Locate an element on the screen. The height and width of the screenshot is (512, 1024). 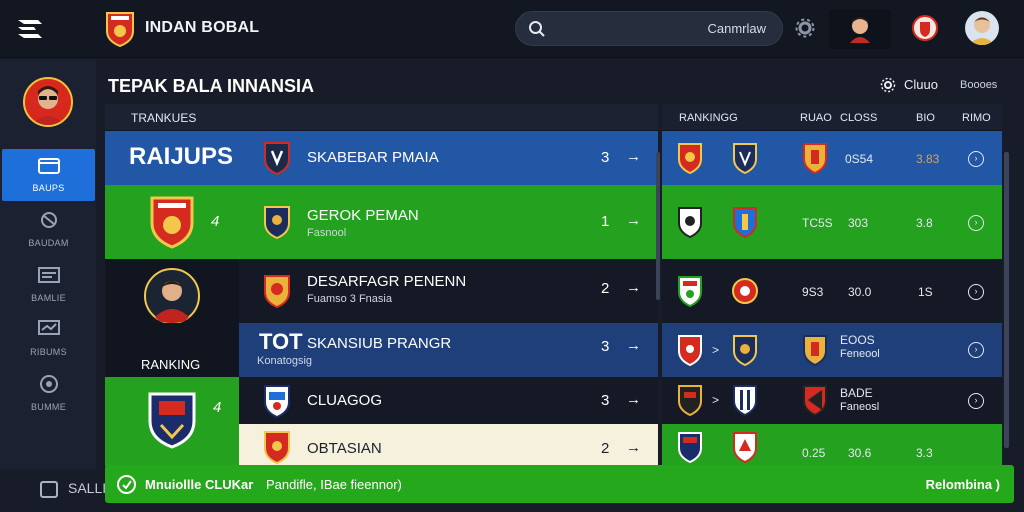
club-name: CLUAGOG is located at coordinates (345, 400).